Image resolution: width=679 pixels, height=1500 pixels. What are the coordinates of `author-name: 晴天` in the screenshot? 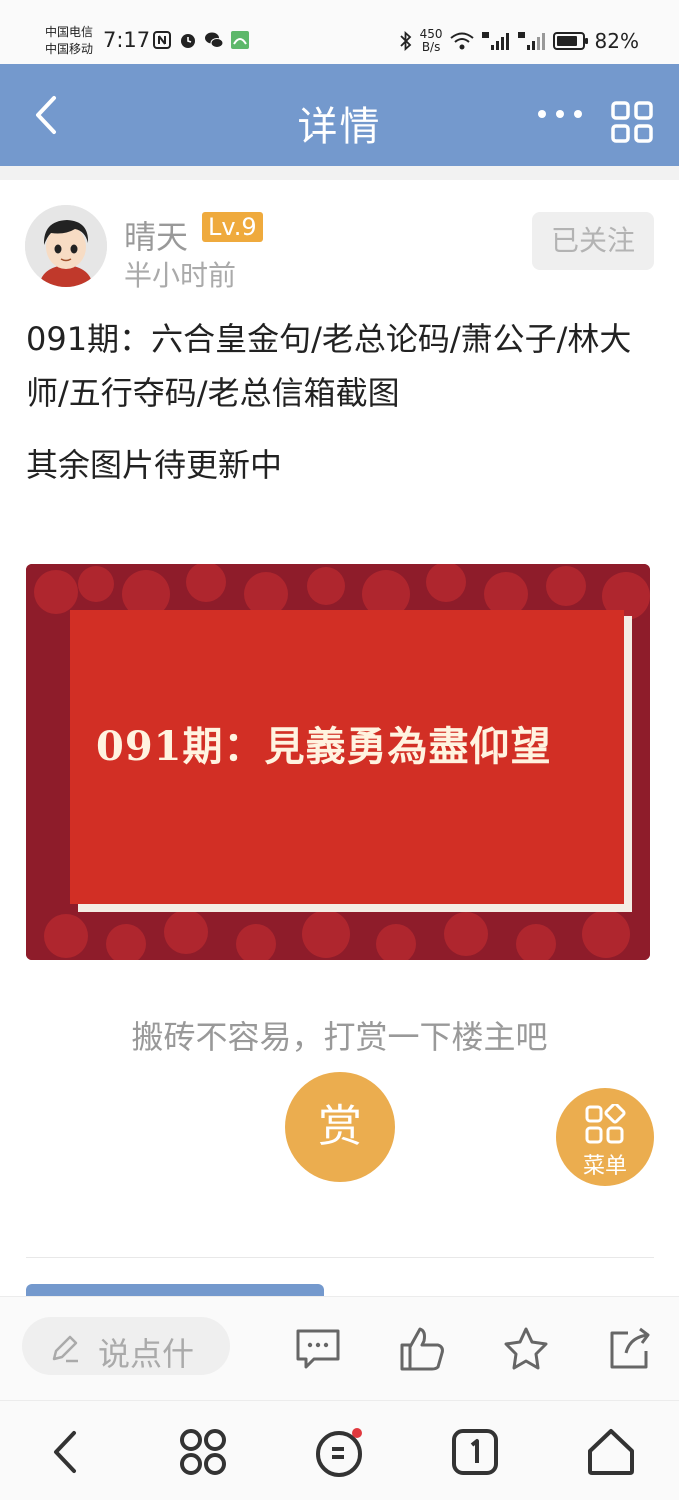 It's located at (156, 235).